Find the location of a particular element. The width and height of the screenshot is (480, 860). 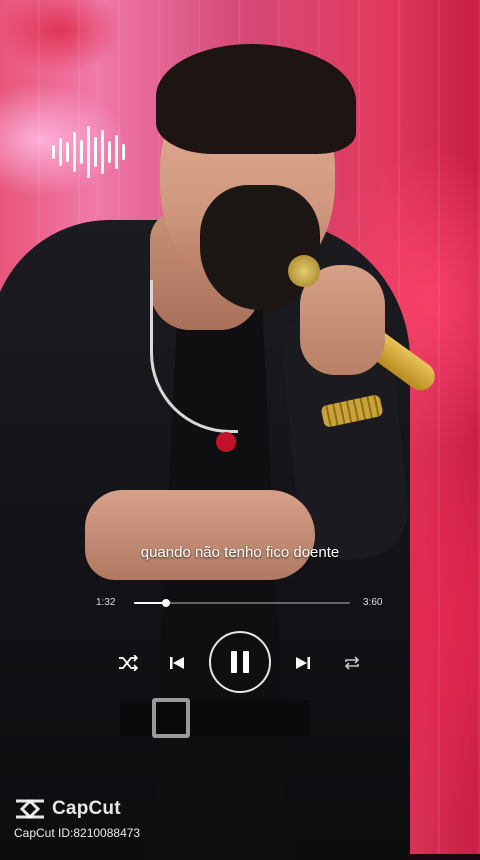

belt is located at coordinates (215, 718).